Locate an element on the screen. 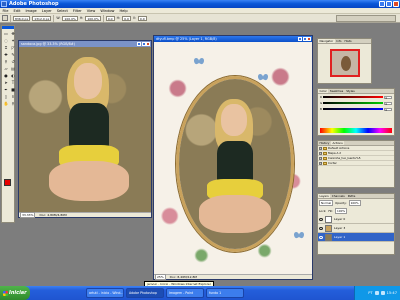  x-field: 836.0 px is located at coordinates (22, 18).